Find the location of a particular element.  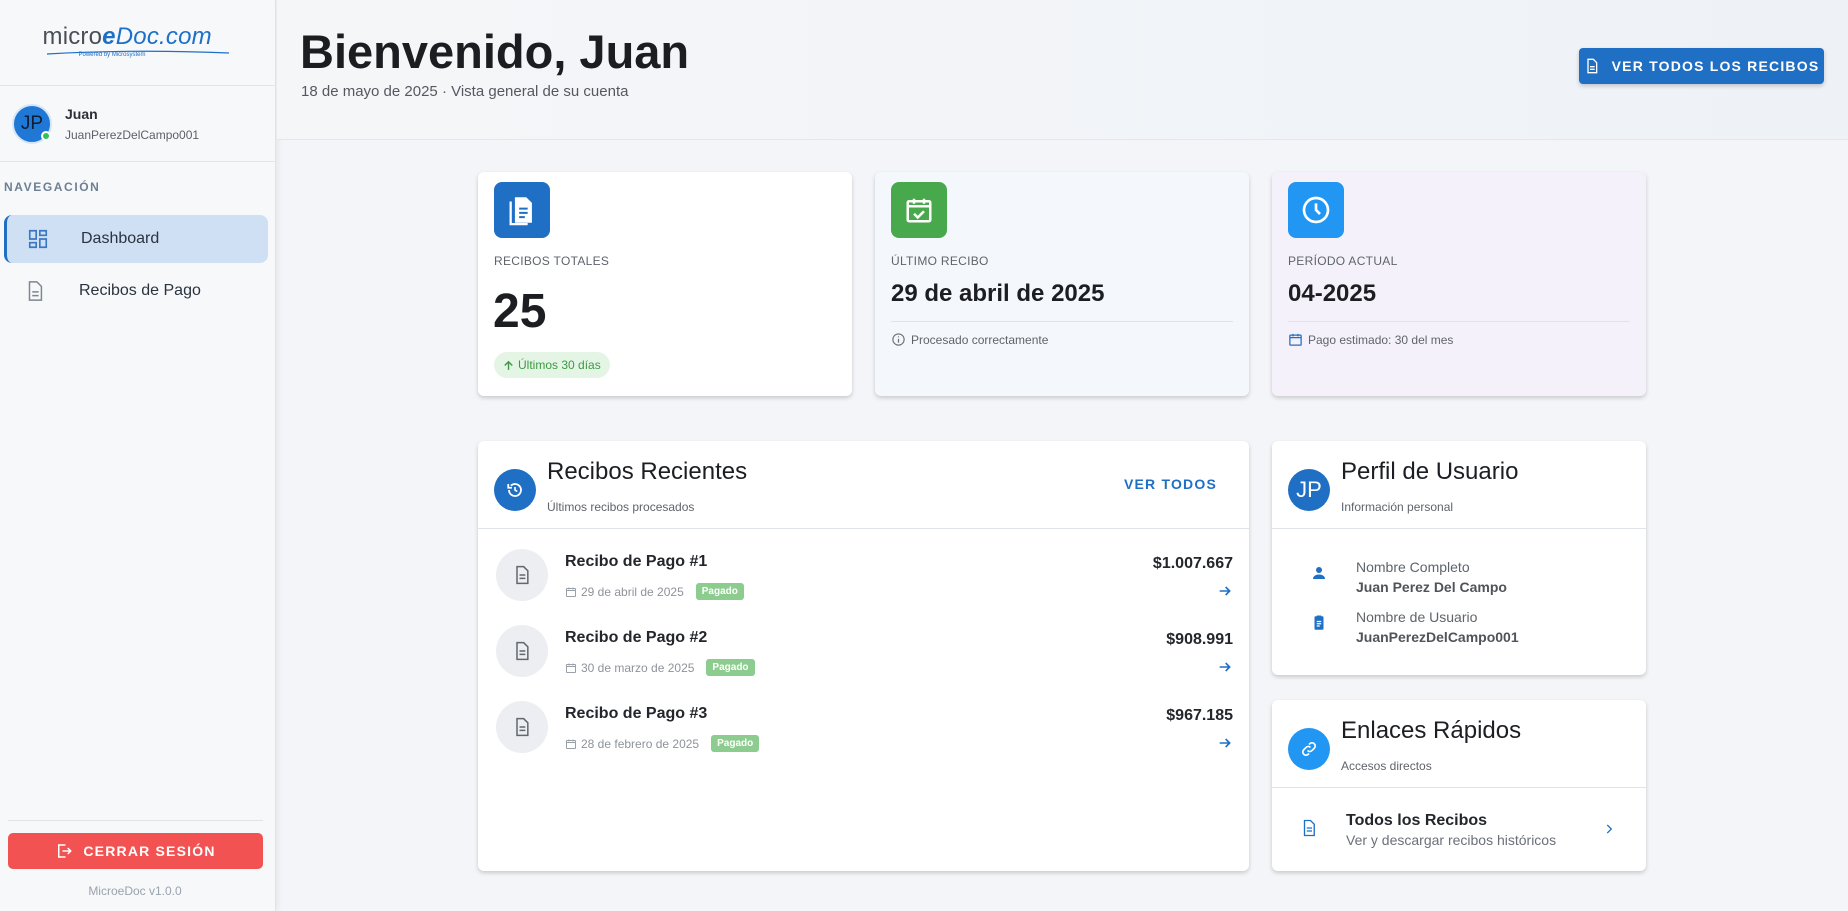

avatar: JP is located at coordinates (32, 123).